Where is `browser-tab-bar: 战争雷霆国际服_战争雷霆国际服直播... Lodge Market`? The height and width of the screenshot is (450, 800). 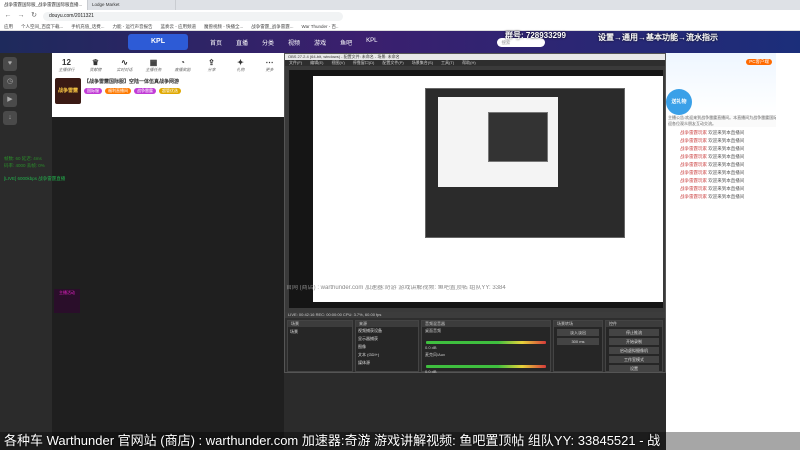 browser-tab-bar: 战争雷霆国际服_战争雷霆国际服直播... Lodge Market is located at coordinates (400, 5).